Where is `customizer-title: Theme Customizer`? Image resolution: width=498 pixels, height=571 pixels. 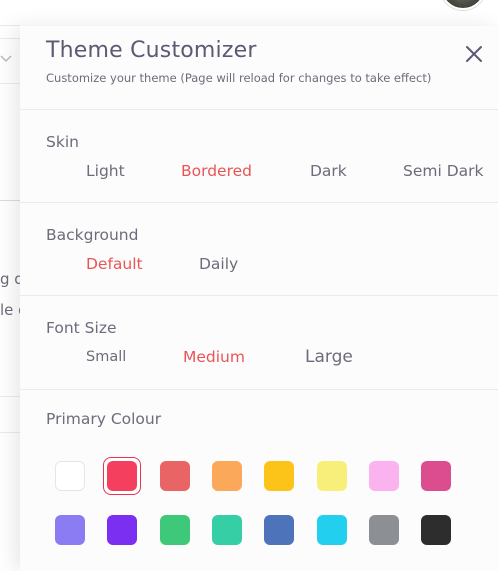
customizer-title: Theme Customizer is located at coordinates (151, 50).